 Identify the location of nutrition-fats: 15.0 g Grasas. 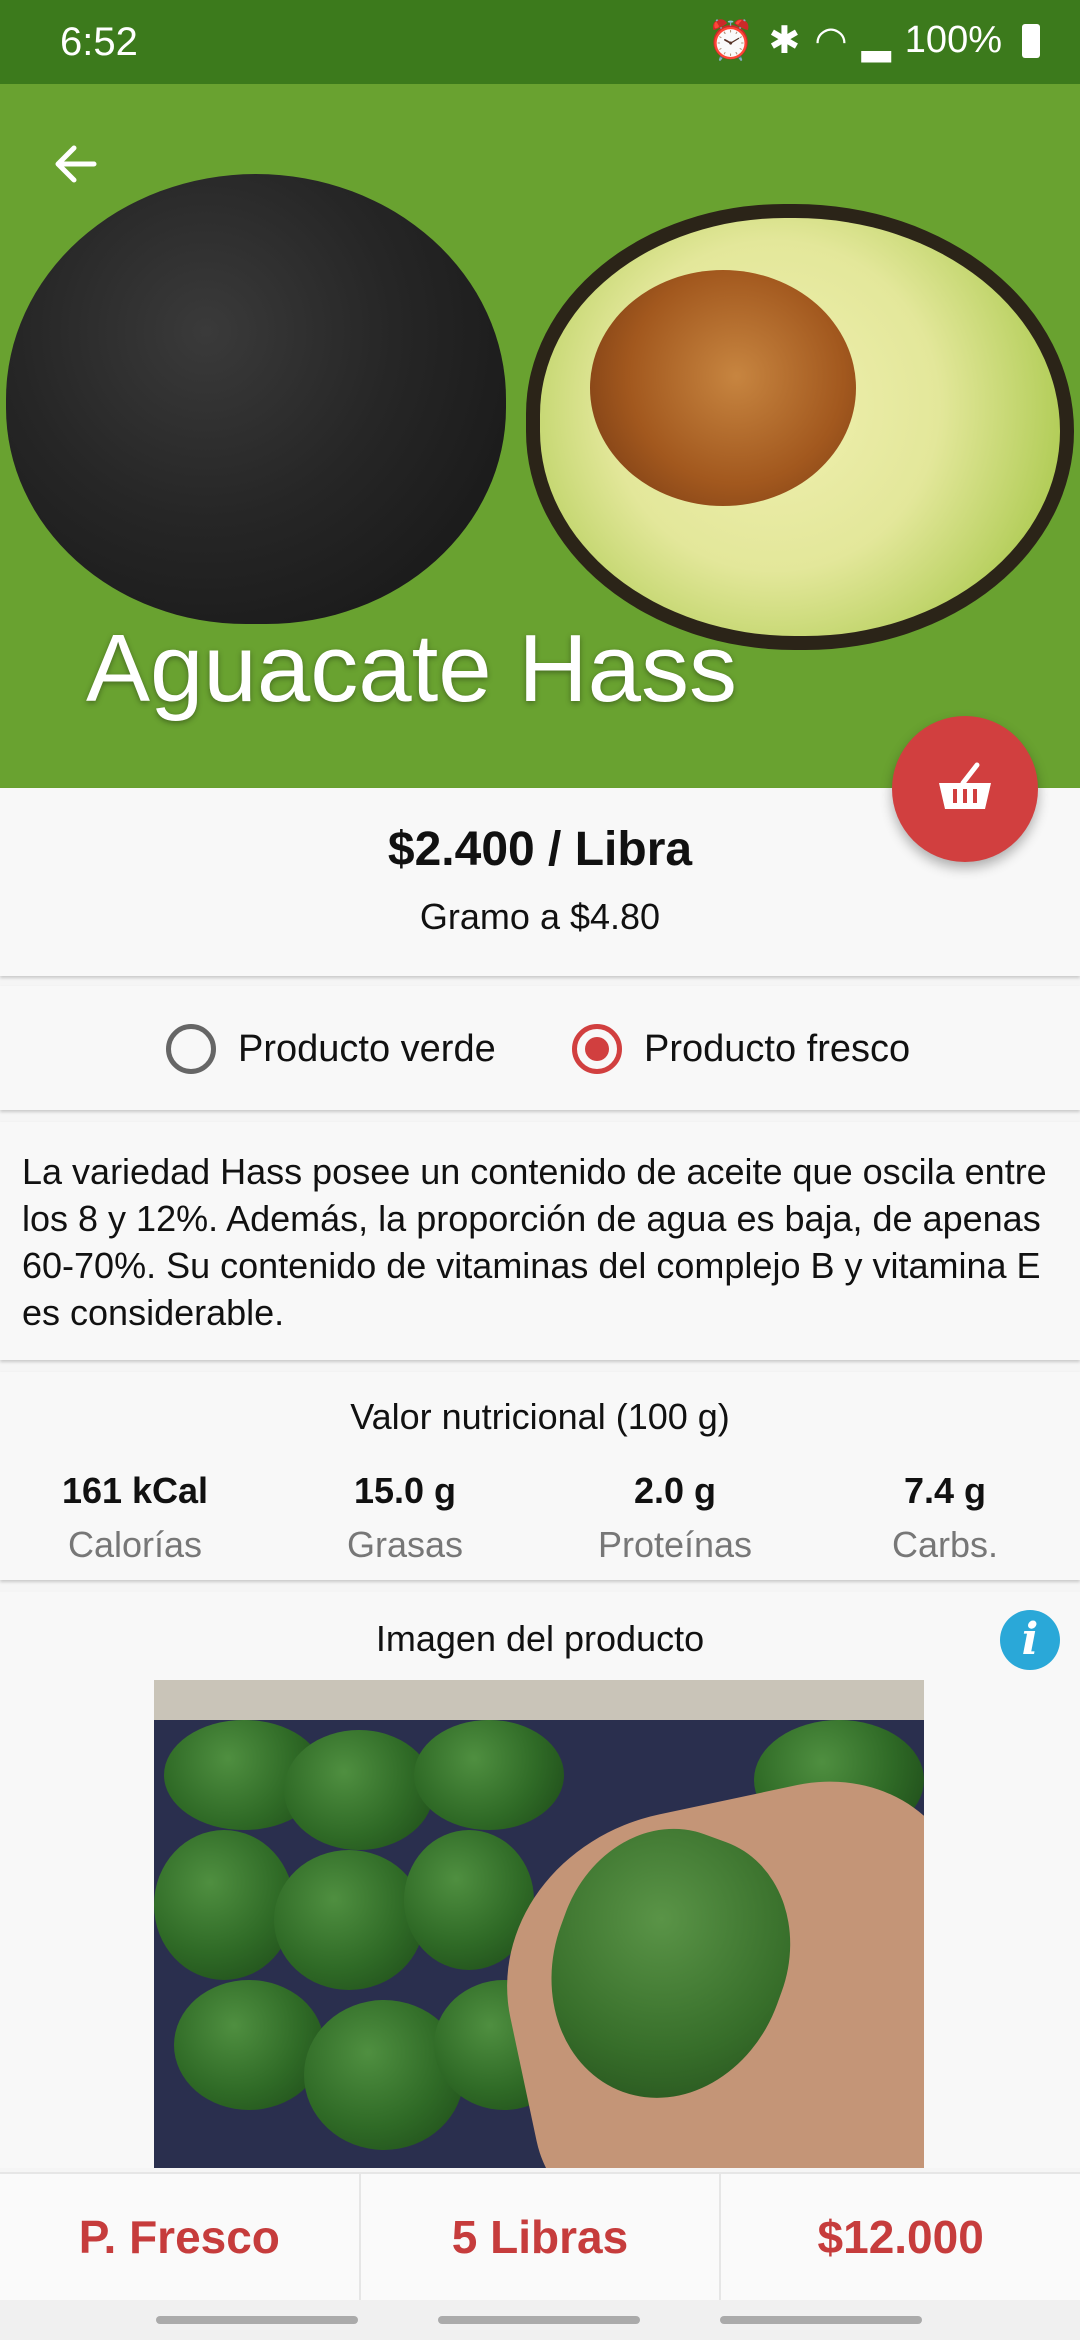
(405, 1518).